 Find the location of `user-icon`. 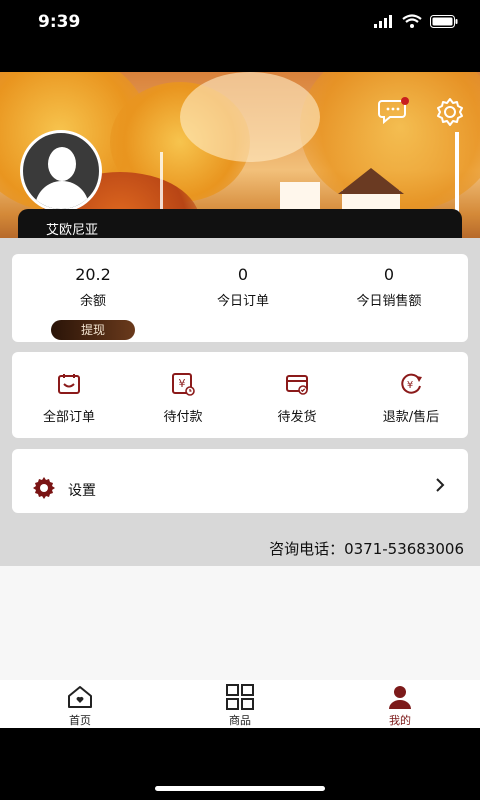

user-icon is located at coordinates (400, 697).